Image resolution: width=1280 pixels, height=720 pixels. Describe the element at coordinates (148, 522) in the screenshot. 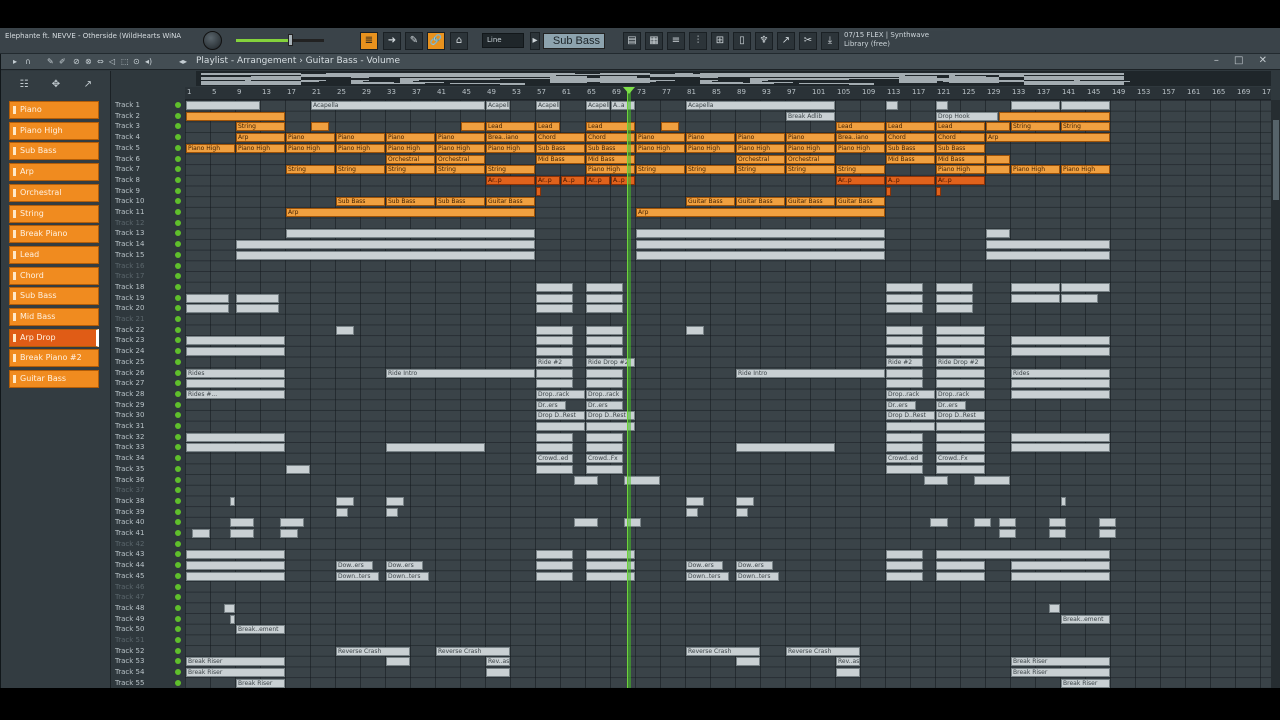

I see `track-header: Track 40` at that location.